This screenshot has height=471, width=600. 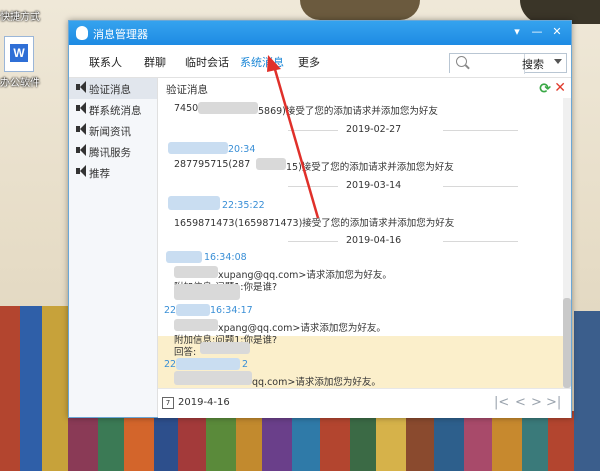 What do you see at coordinates (567, 243) in the screenshot?
I see `scrollbar` at bounding box center [567, 243].